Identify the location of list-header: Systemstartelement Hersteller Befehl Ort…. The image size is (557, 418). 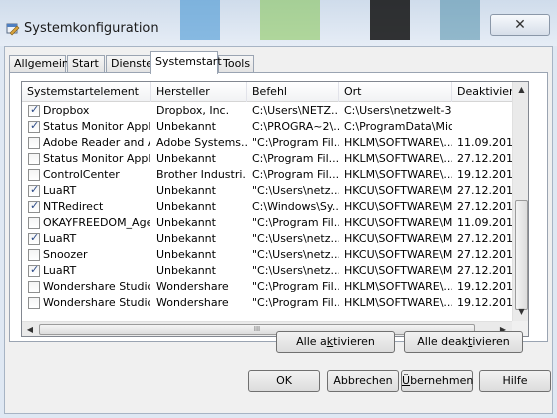
(267, 92).